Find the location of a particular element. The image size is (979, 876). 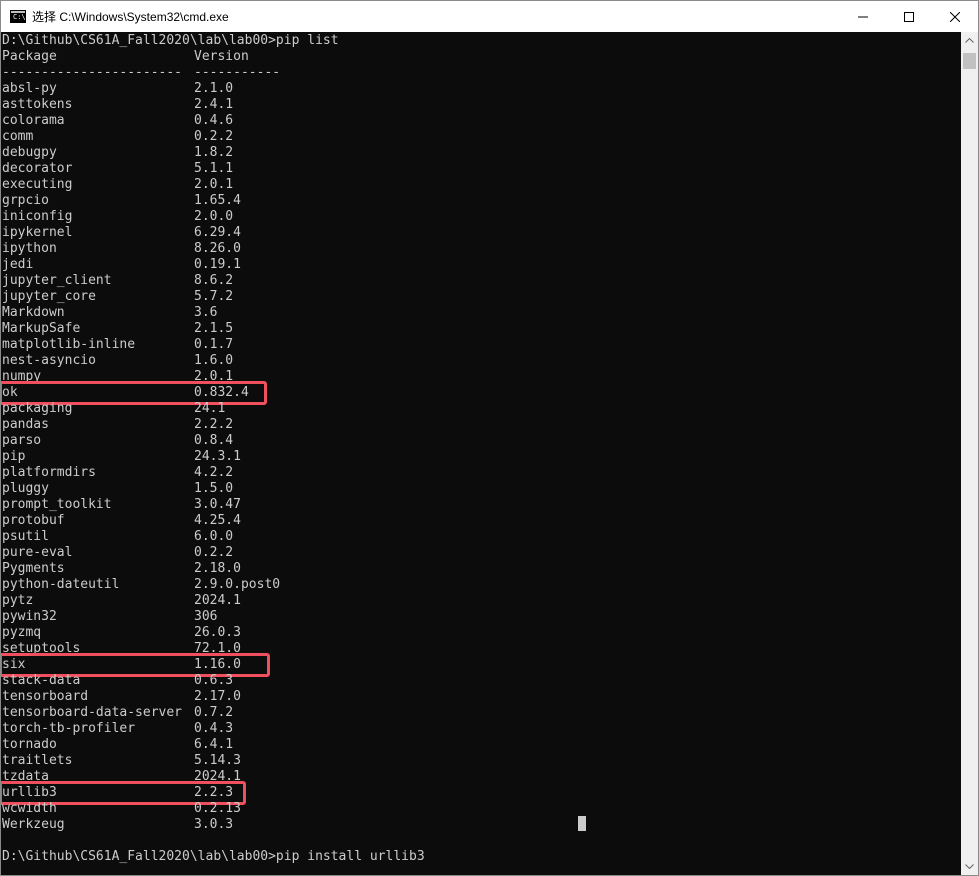

package-version: 0.2.13 is located at coordinates (217, 808).